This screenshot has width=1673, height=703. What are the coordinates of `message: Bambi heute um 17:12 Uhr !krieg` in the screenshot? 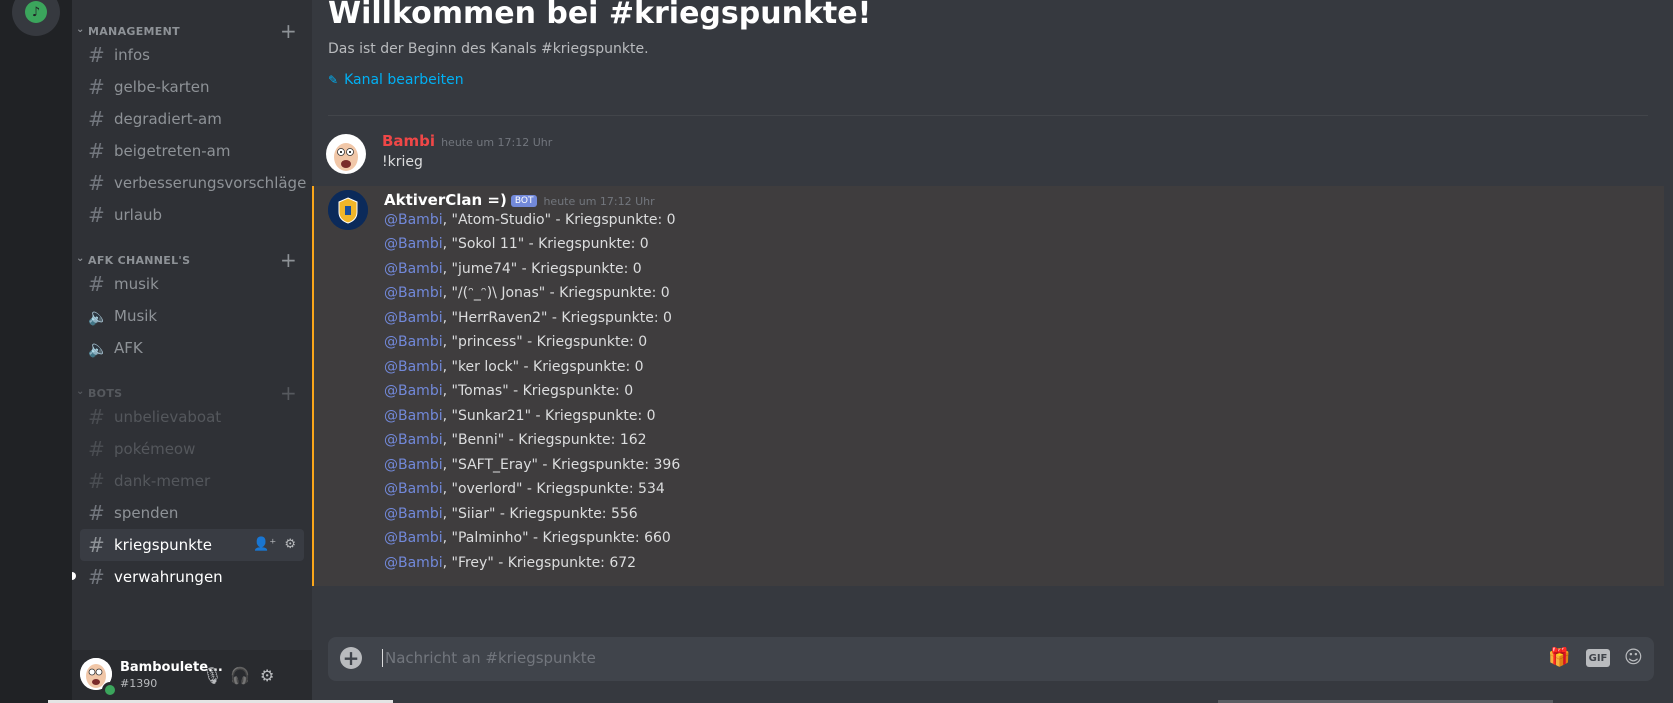 It's located at (987, 154).